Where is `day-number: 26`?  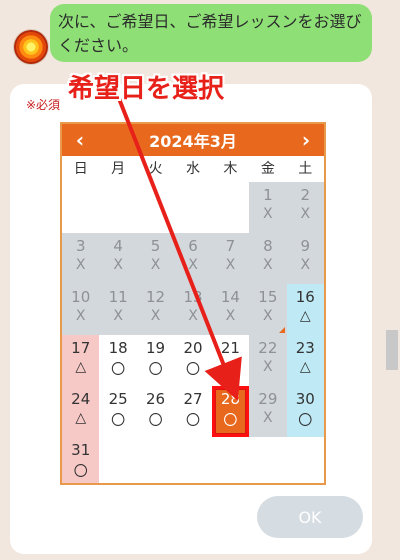 day-number: 26 is located at coordinates (156, 399).